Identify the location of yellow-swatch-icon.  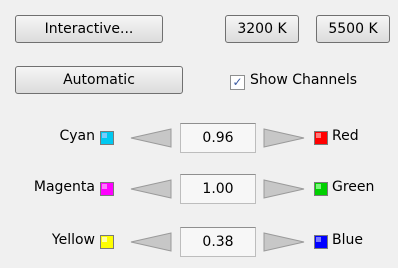
(107, 242).